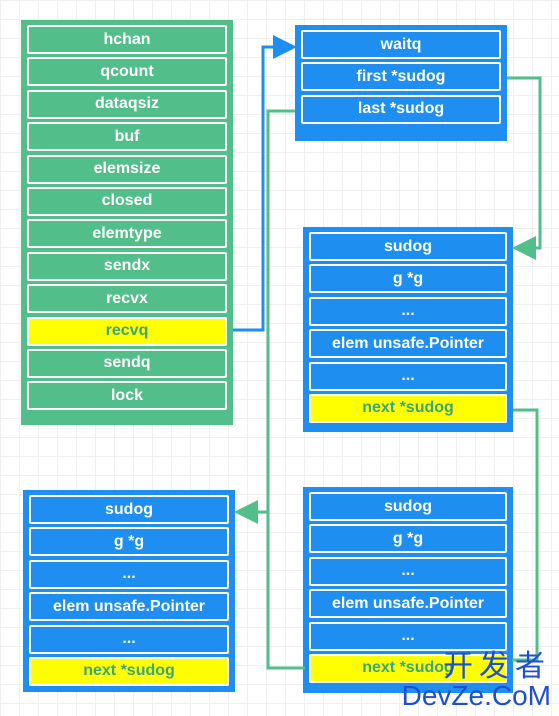 The width and height of the screenshot is (559, 716). Describe the element at coordinates (285, 591) in the screenshot. I see `sudog2-next-line` at that location.